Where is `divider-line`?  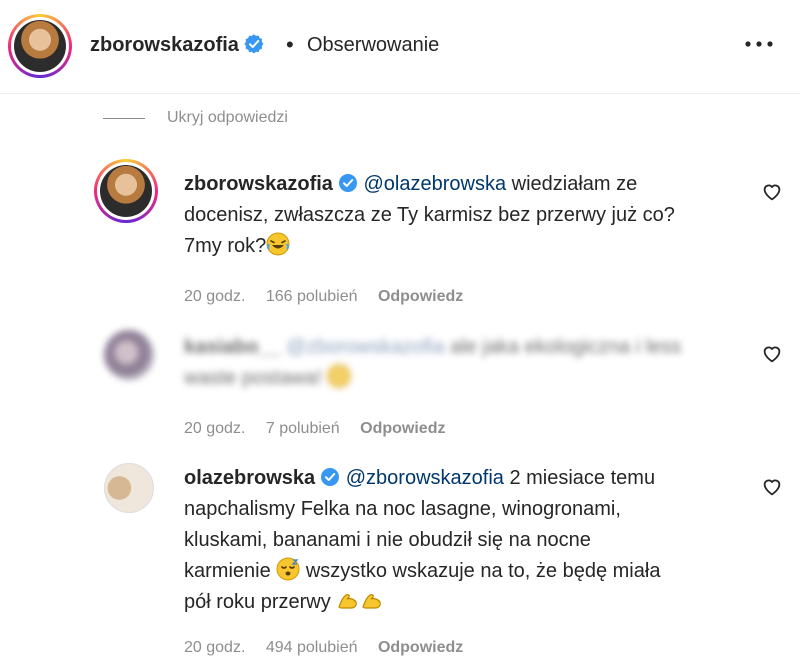 divider-line is located at coordinates (124, 118).